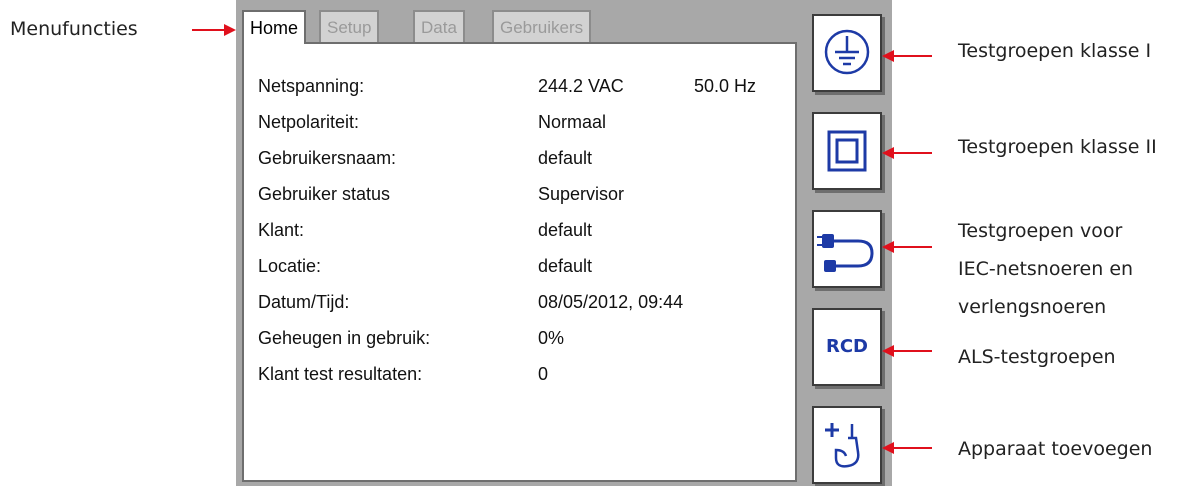 Image resolution: width=1198 pixels, height=486 pixels. Describe the element at coordinates (1055, 51) in the screenshot. I see `annotation-class1: Testgroepen klasse I` at that location.